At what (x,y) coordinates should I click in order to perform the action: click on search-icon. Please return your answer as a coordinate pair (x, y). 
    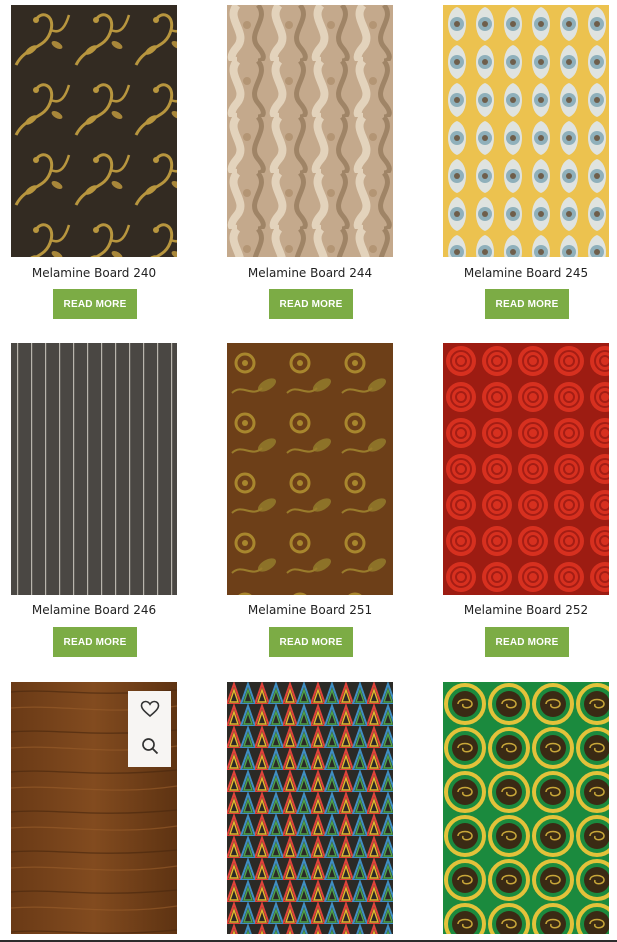
    Looking at the image, I should click on (150, 746).